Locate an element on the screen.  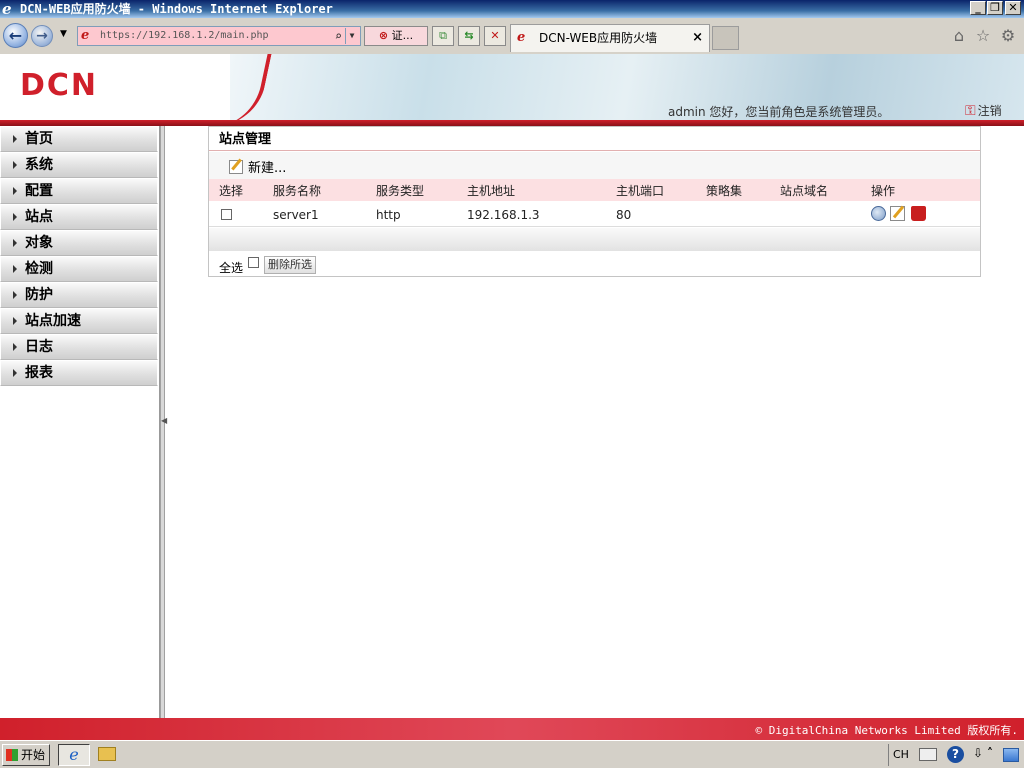
tray-expand-icon: ˄ is located at coordinates (990, 753).